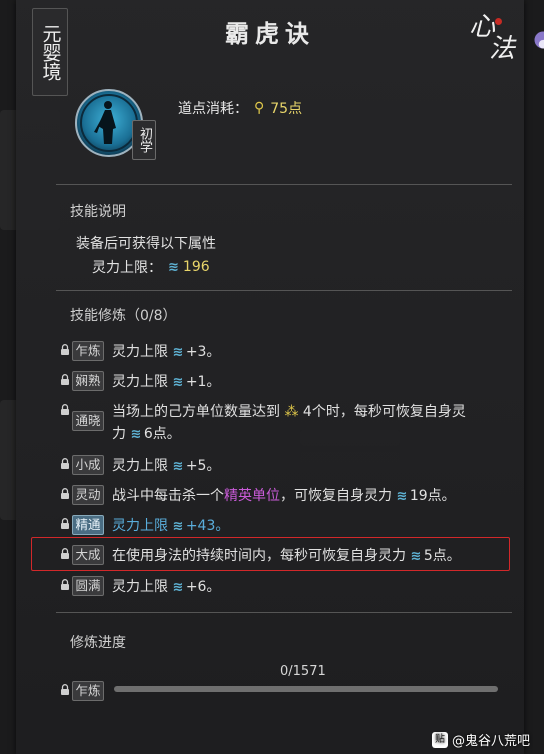 The height and width of the screenshot is (754, 544). Describe the element at coordinates (88, 381) in the screenshot. I see `stage-tag: 娴熟` at that location.